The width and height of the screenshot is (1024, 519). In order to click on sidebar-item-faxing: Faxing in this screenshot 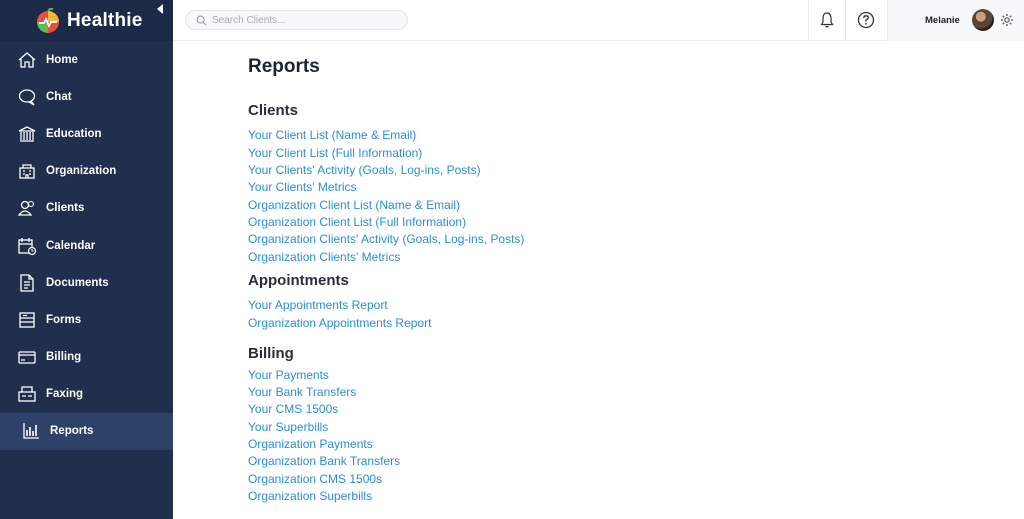, I will do `click(86, 394)`.